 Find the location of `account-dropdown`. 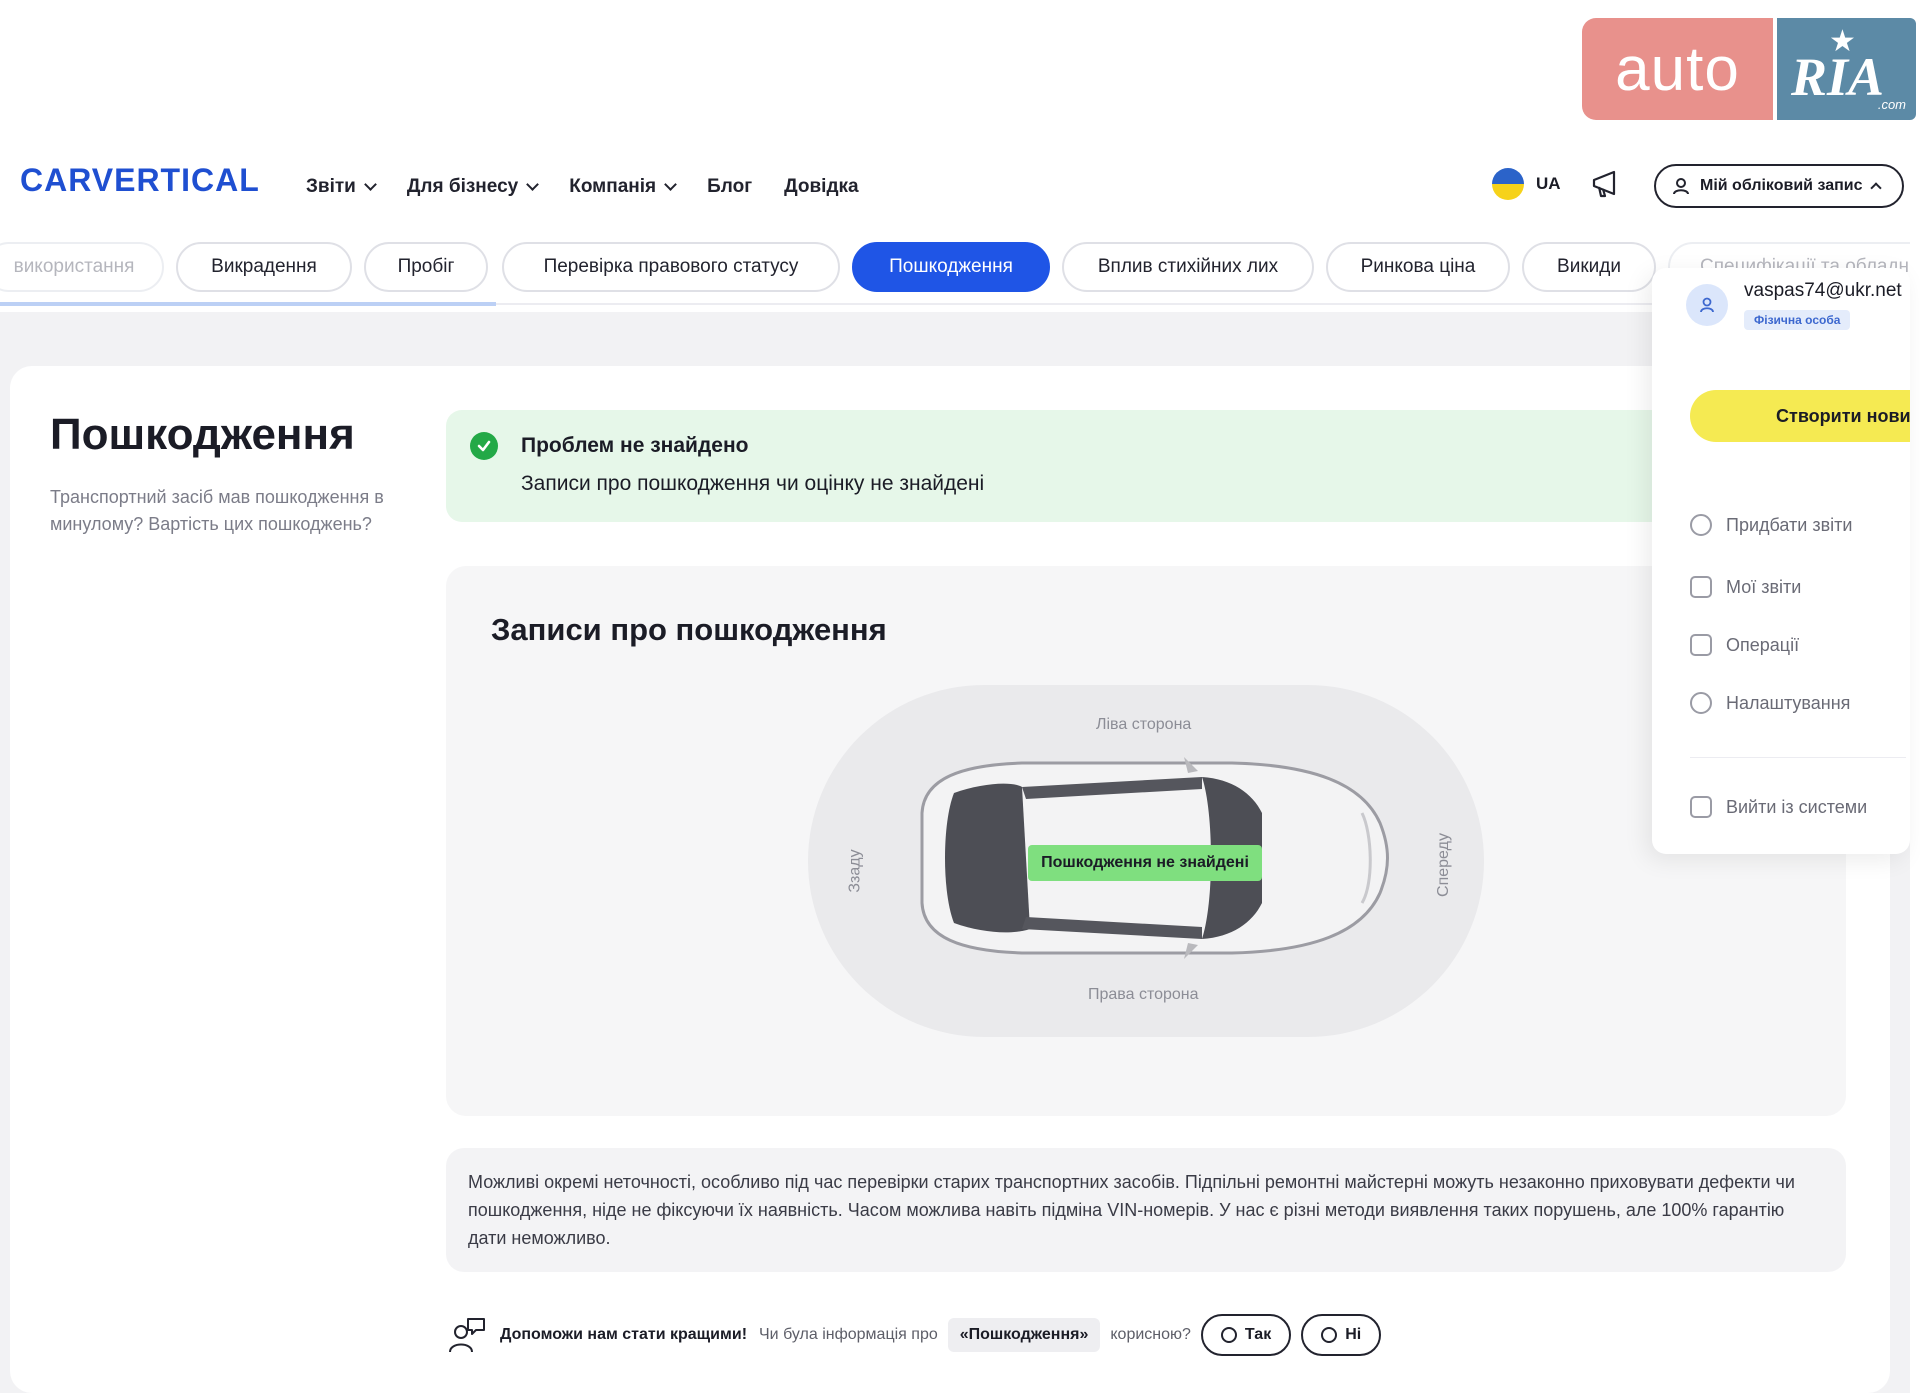

account-dropdown is located at coordinates (1781, 561).